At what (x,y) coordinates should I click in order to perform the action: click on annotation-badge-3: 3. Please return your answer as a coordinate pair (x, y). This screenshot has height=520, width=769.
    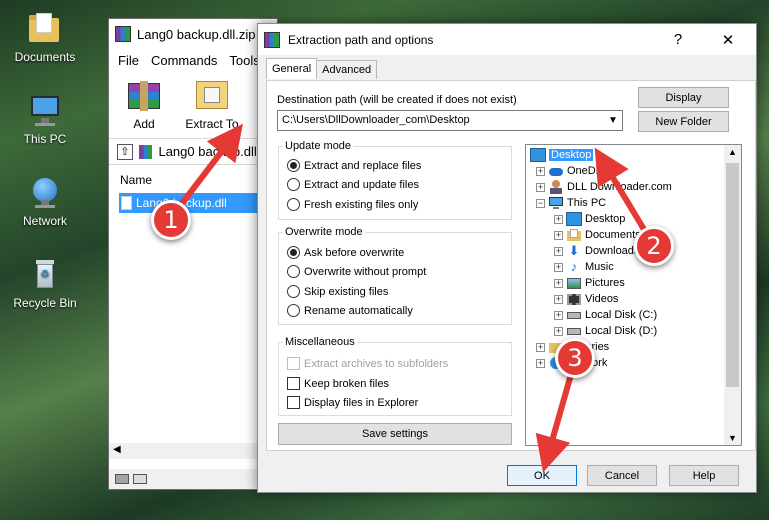
    Looking at the image, I should click on (575, 358).